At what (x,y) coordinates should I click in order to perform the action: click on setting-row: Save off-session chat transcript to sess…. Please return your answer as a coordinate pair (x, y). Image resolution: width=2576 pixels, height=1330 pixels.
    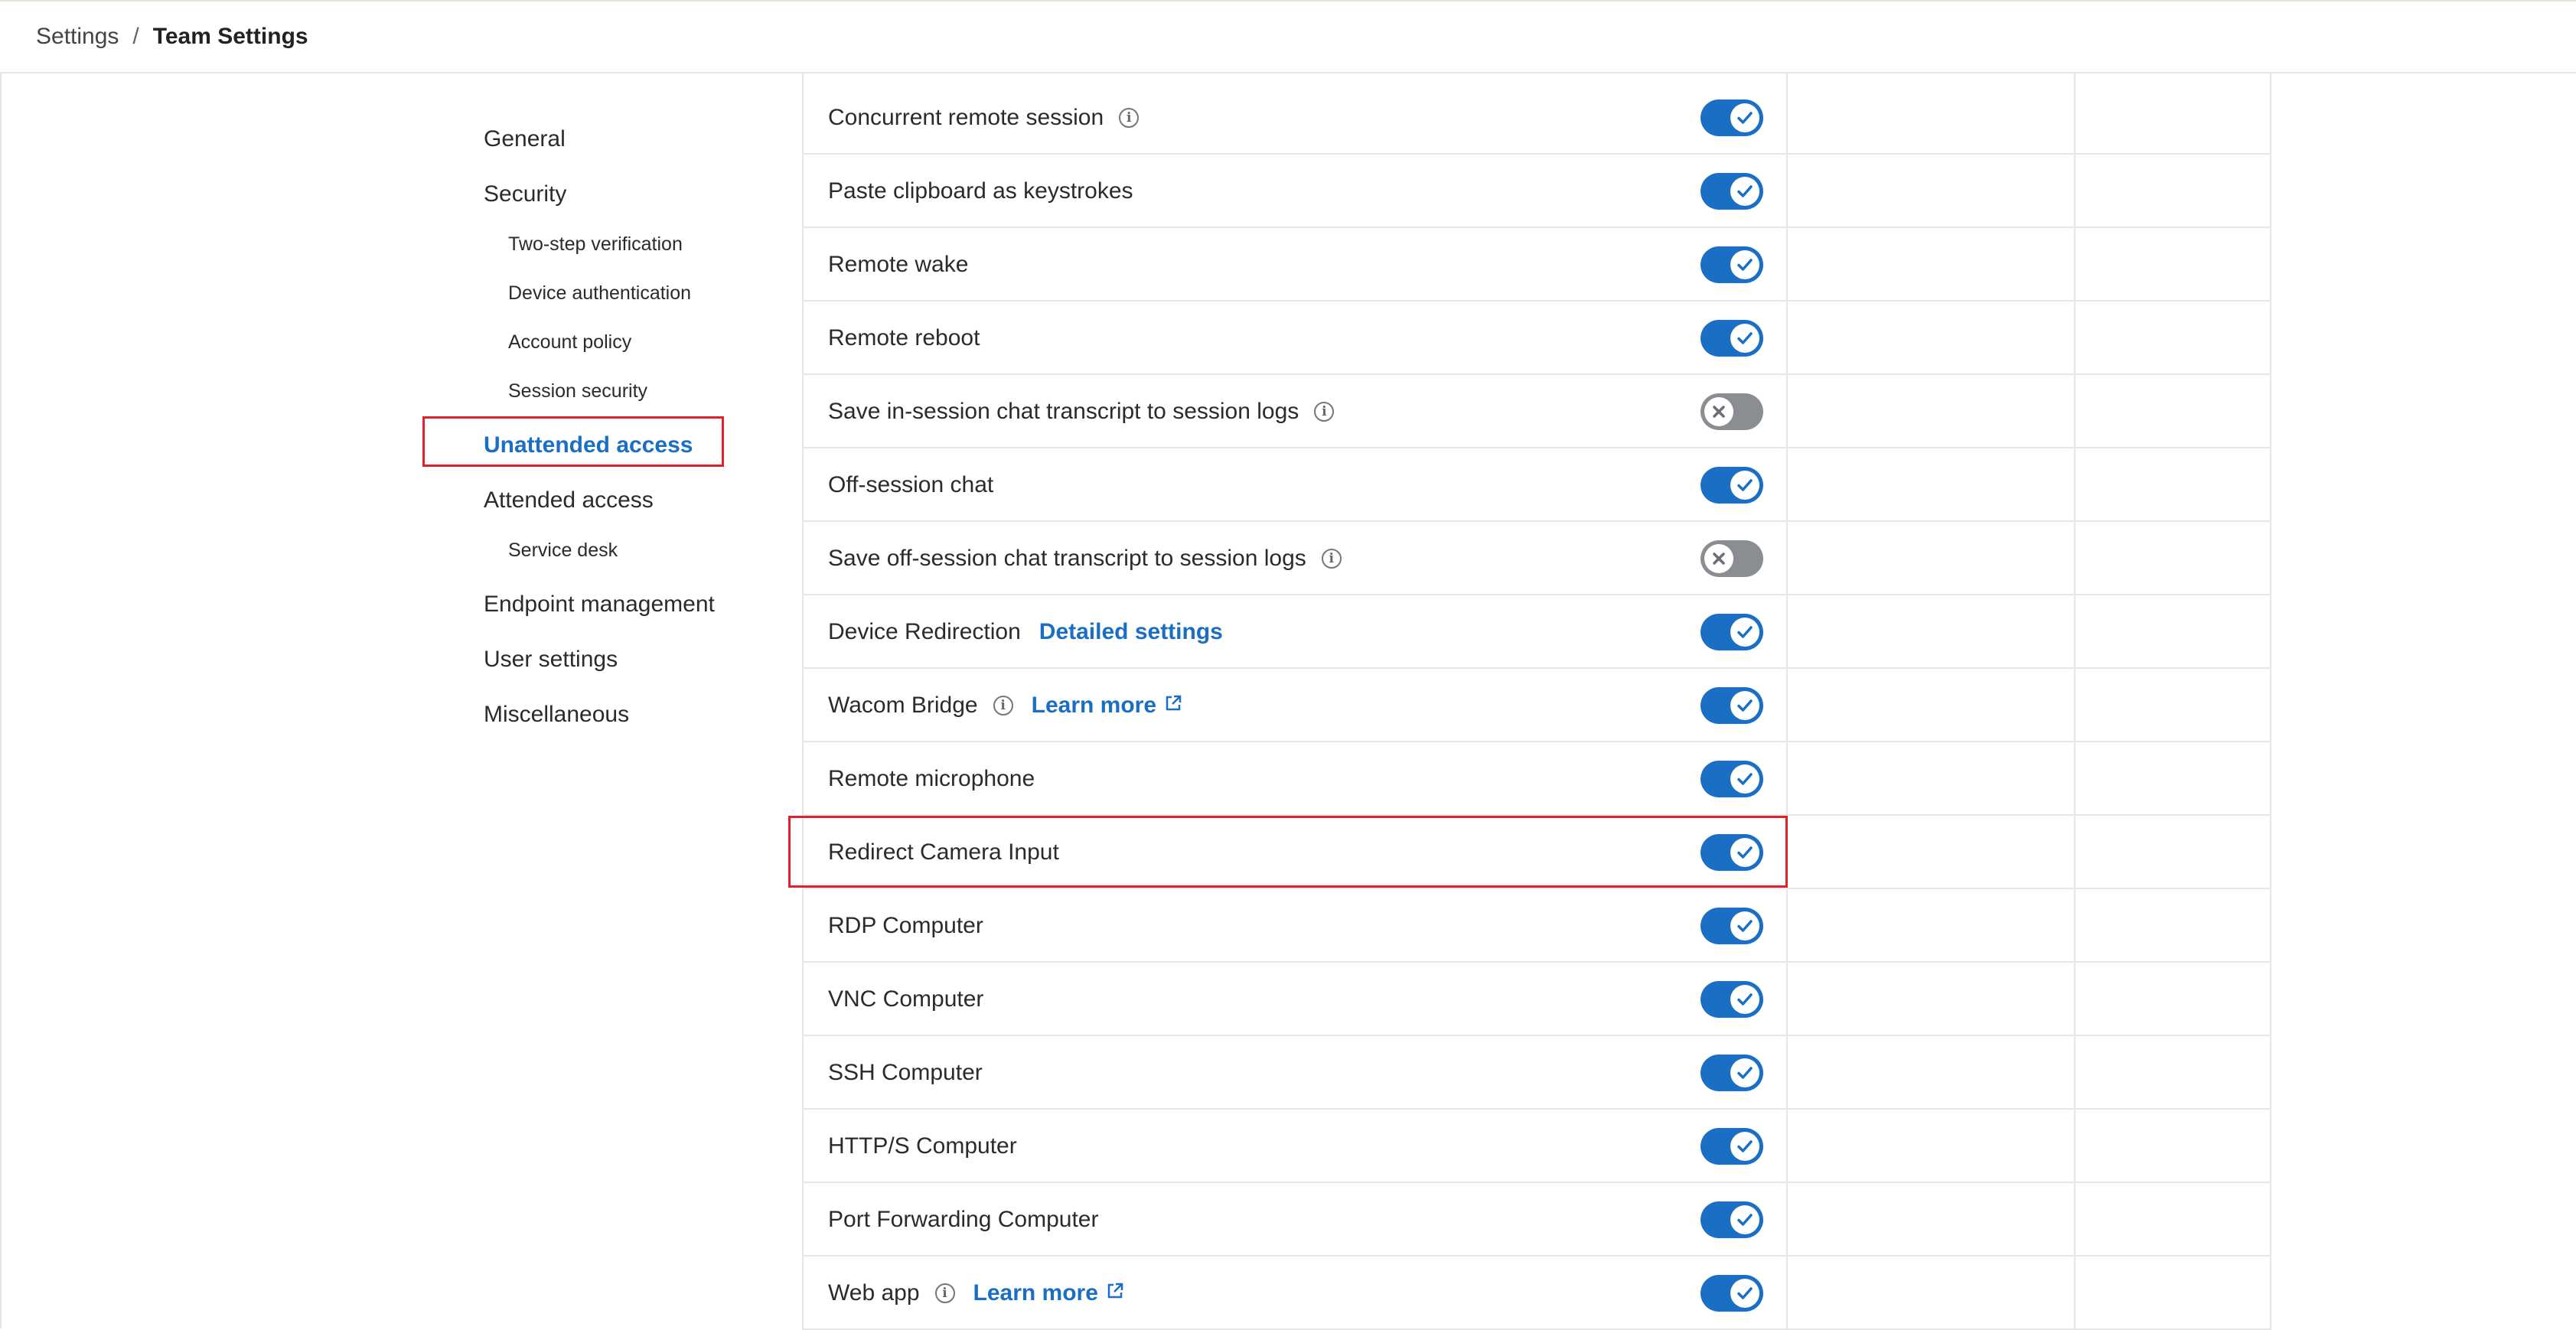
    Looking at the image, I should click on (1536, 558).